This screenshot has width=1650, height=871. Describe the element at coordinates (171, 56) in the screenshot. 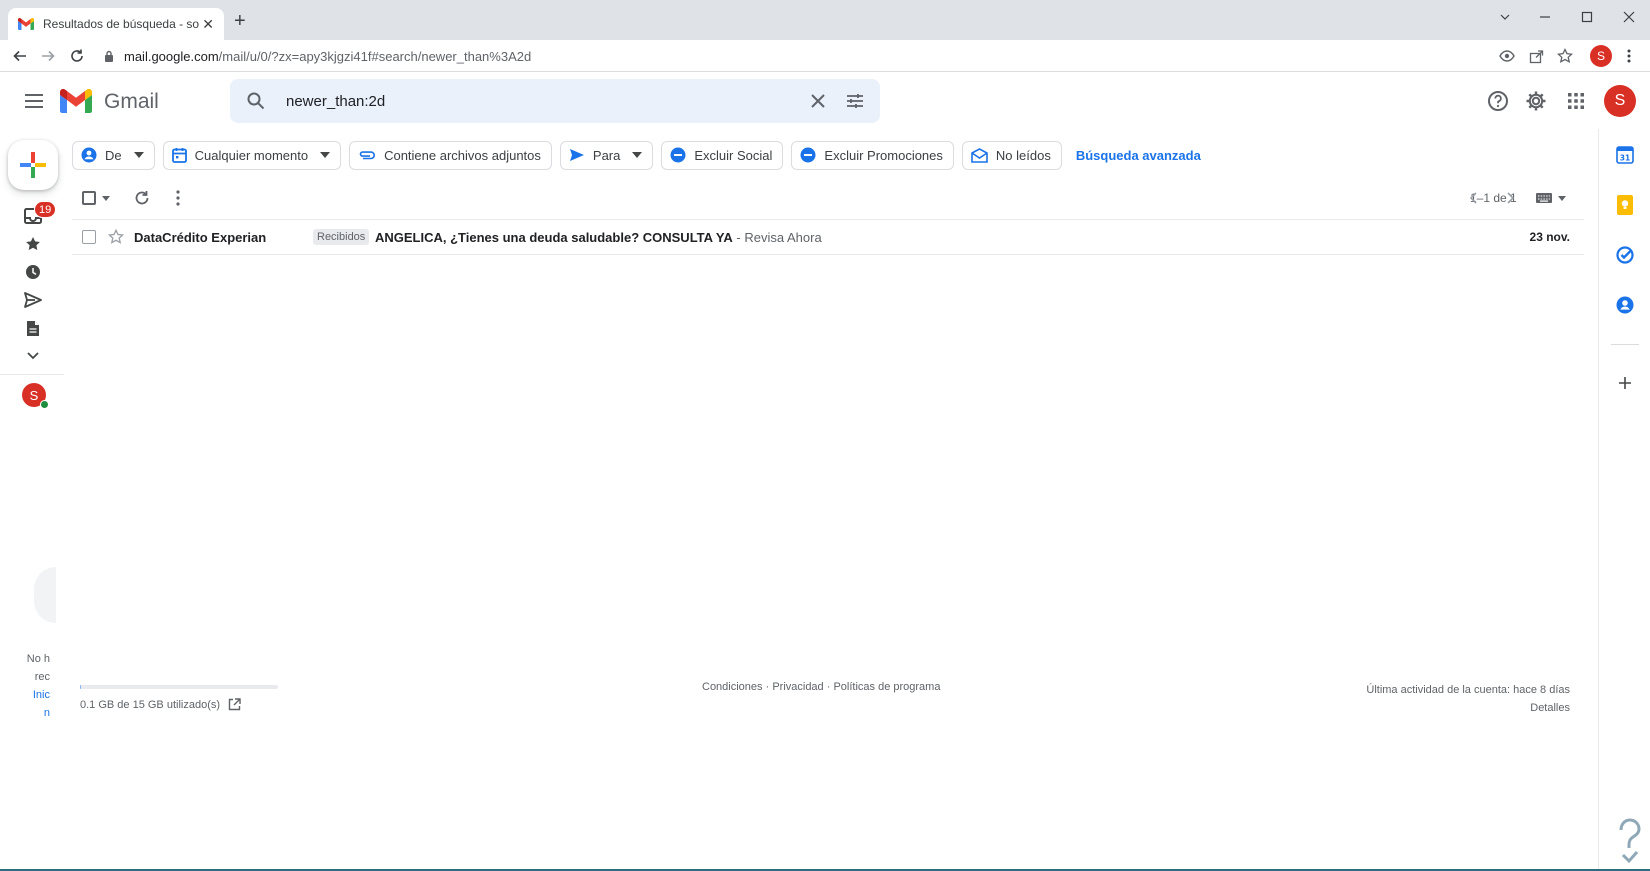

I see `url-host: mail.google.com` at that location.